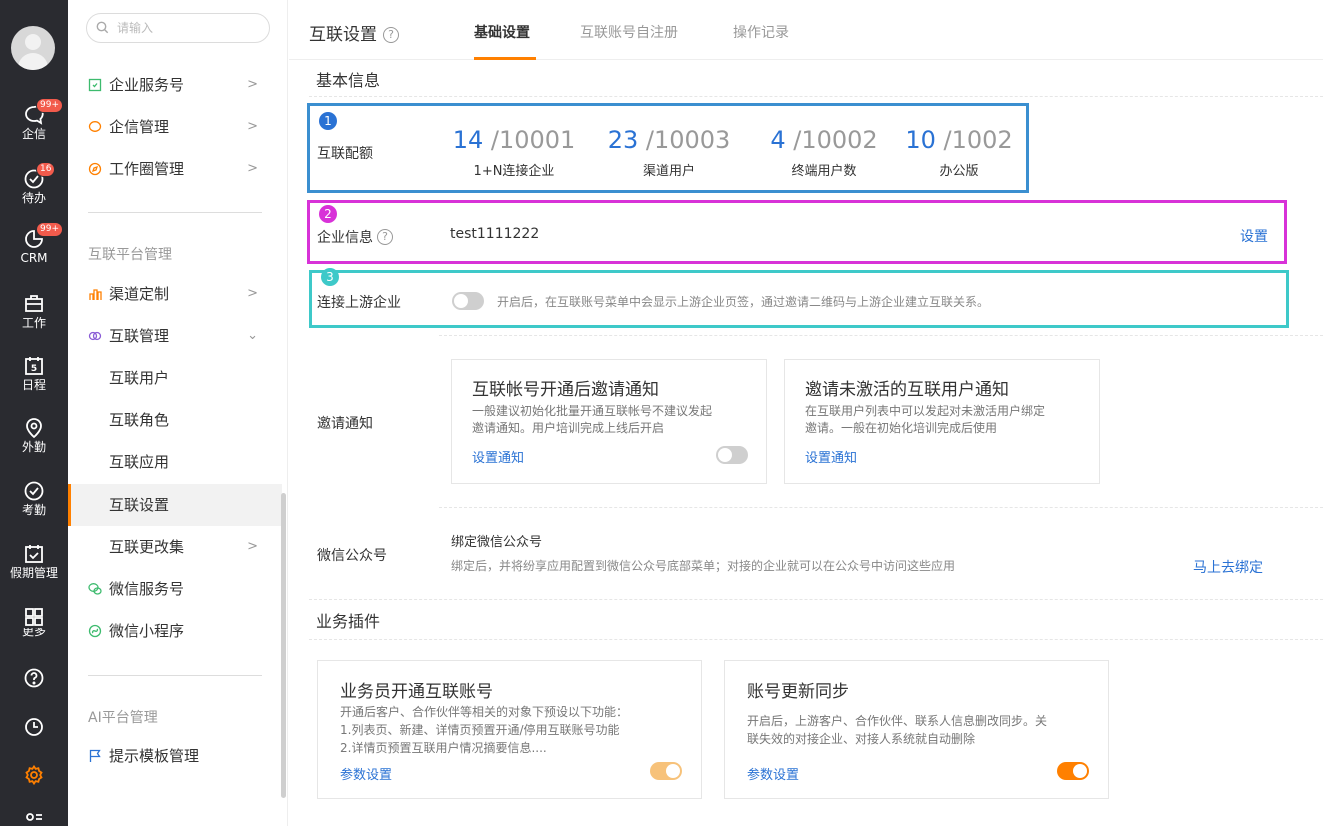 This screenshot has width=1323, height=826. I want to click on tab-operation-log: 操作记录, so click(761, 32).